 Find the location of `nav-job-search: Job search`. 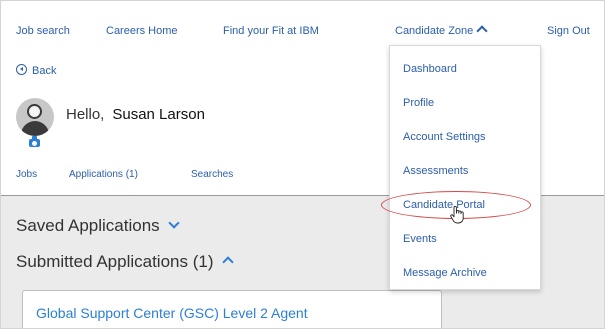

nav-job-search: Job search is located at coordinates (43, 31).